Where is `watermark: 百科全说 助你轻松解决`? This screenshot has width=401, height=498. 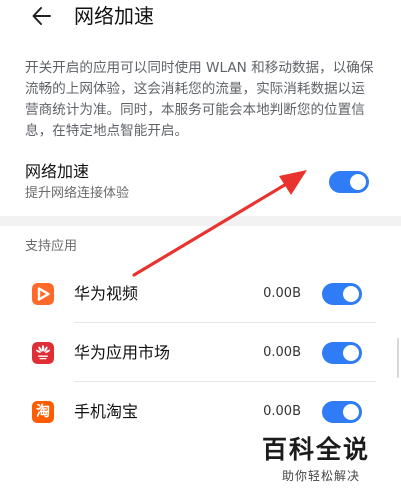 watermark: 百科全说 助你轻松解决 is located at coordinates (327, 464).